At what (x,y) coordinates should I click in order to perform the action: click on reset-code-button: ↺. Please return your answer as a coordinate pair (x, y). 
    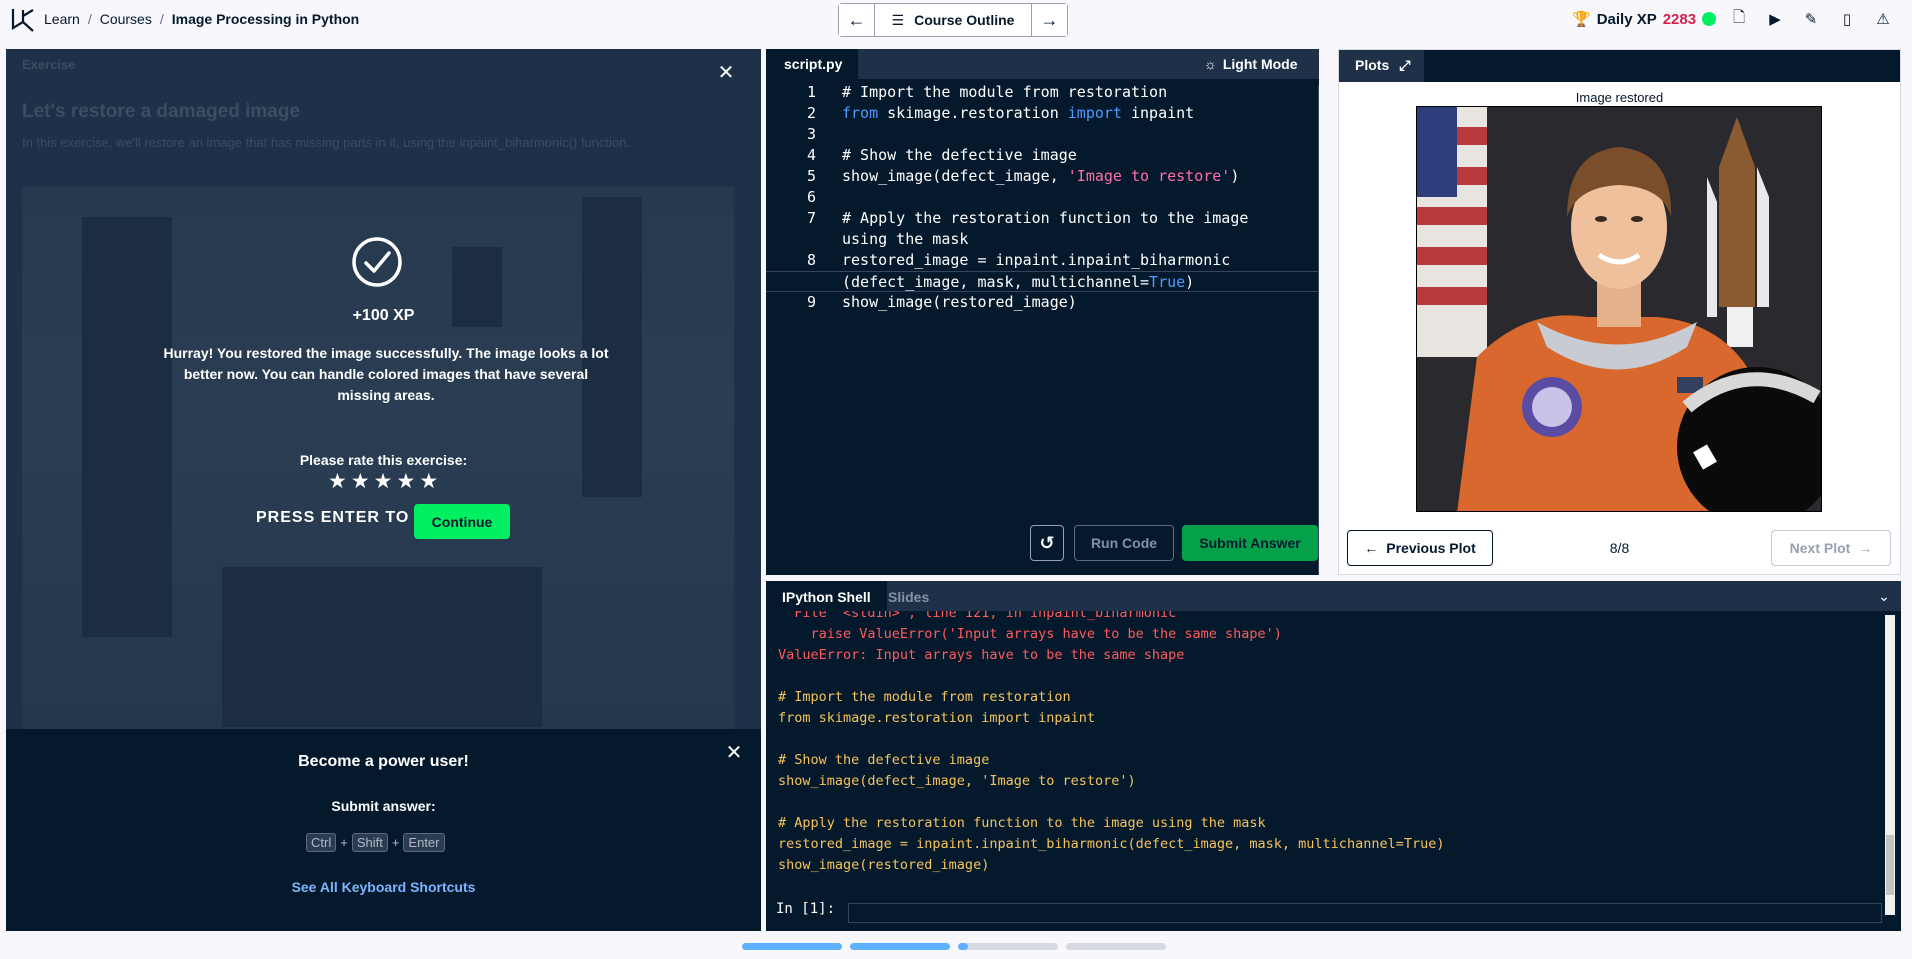
    Looking at the image, I should click on (1047, 543).